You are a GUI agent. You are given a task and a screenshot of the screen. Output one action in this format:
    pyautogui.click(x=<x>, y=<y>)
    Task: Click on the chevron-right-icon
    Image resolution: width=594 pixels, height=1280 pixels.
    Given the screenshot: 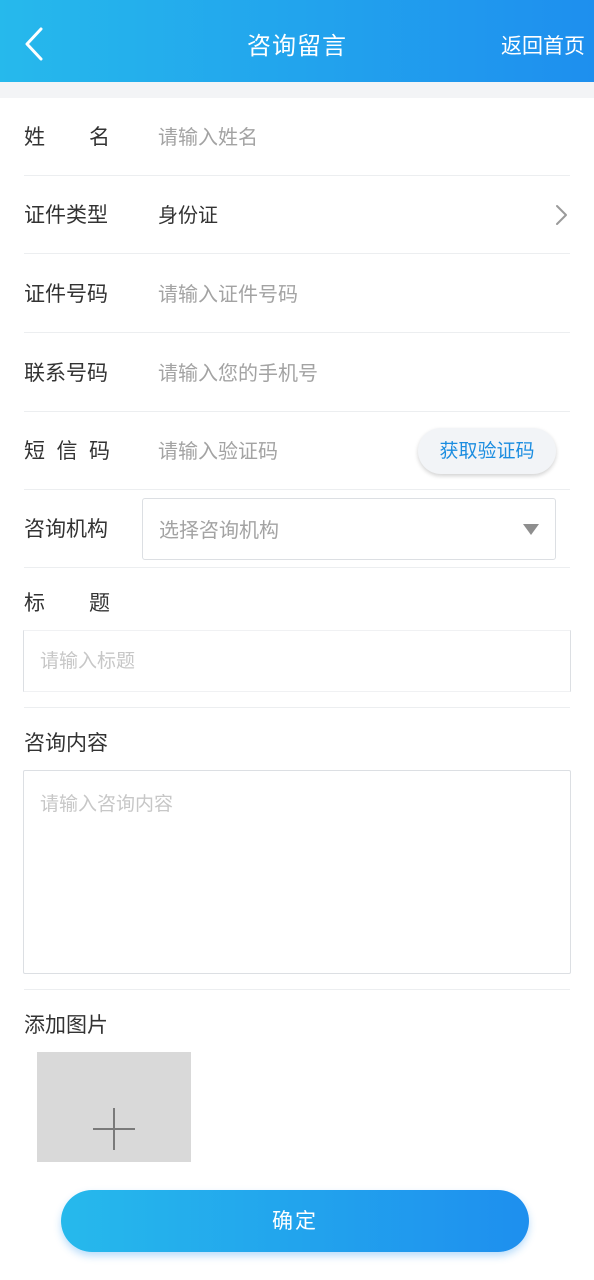 What is the action you would take?
    pyautogui.click(x=561, y=215)
    